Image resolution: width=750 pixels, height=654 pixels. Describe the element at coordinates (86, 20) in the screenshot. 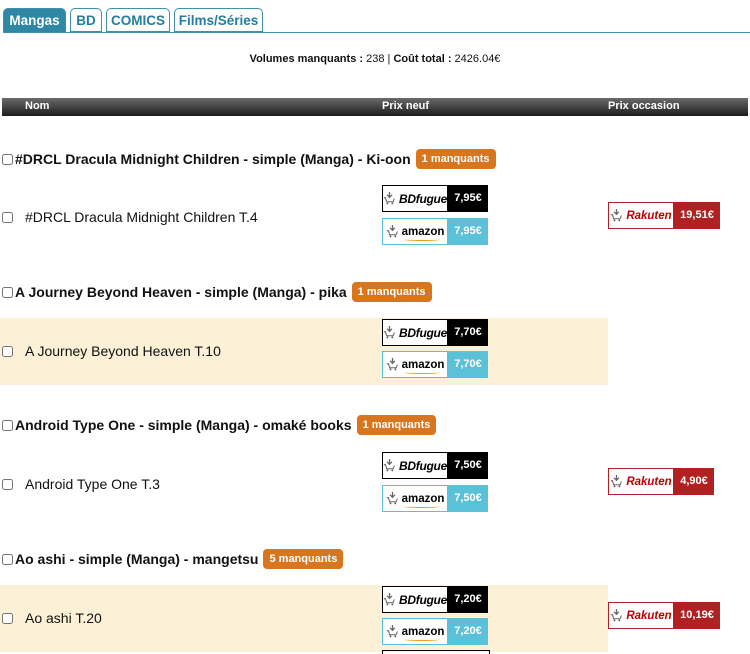

I see `tab-bd: BD` at that location.